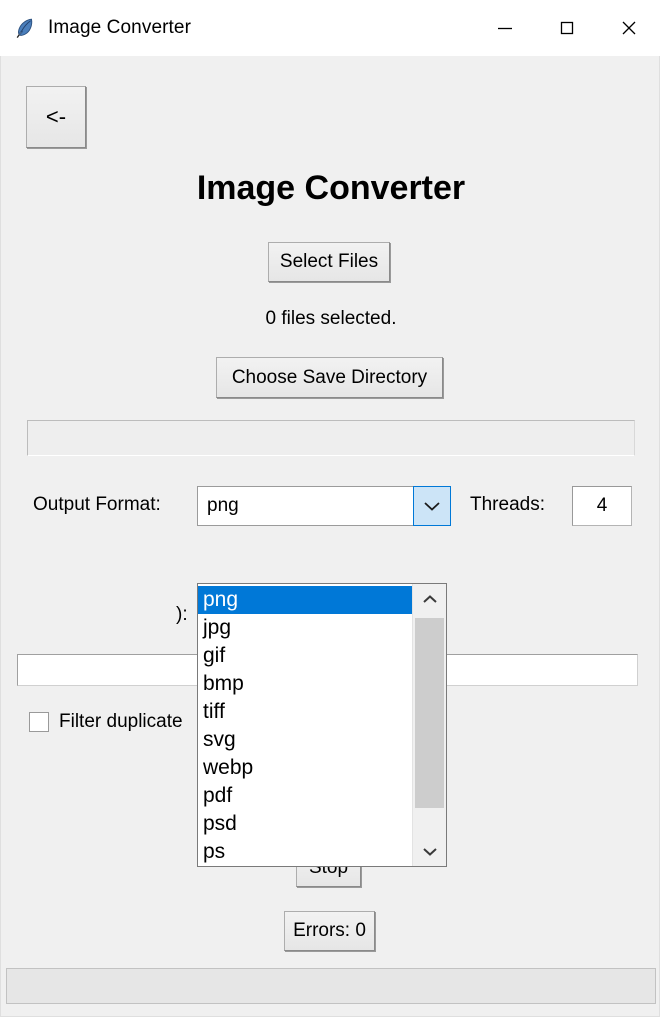  Describe the element at coordinates (324, 506) in the screenshot. I see `output-format-combobox: png` at that location.